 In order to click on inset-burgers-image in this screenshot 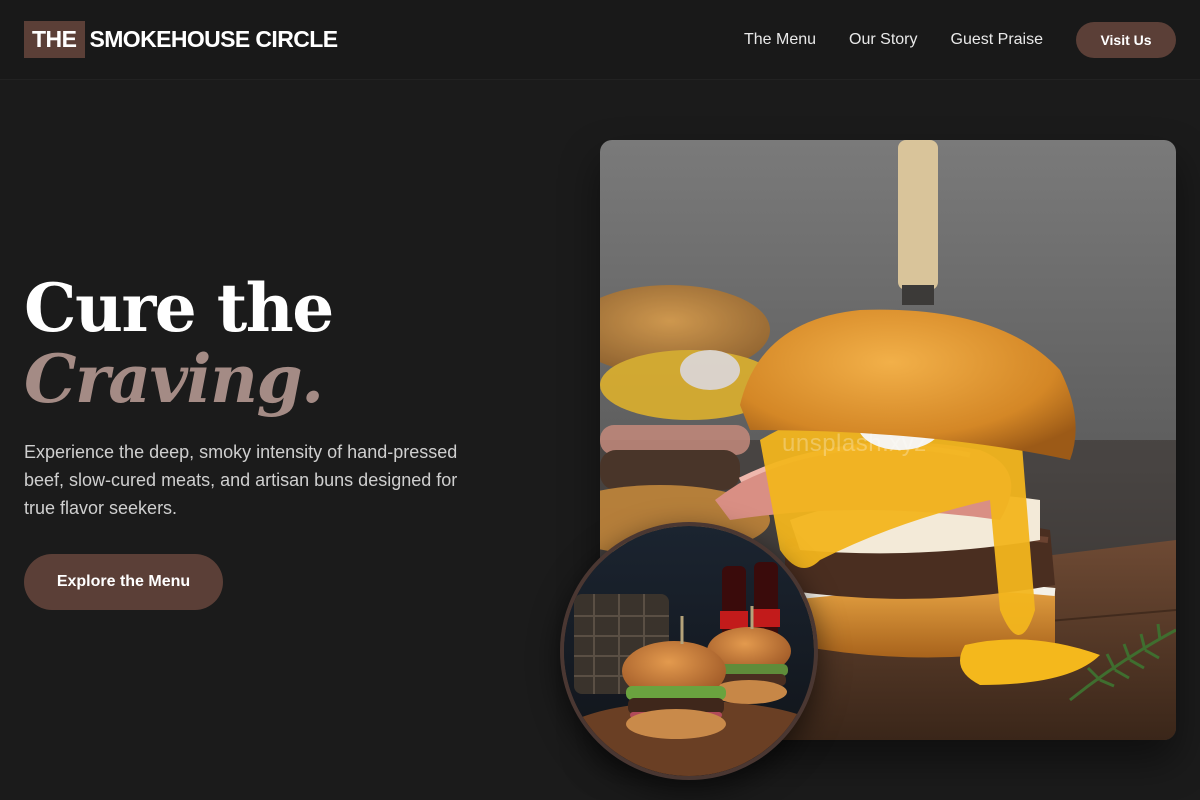, I will do `click(689, 651)`.